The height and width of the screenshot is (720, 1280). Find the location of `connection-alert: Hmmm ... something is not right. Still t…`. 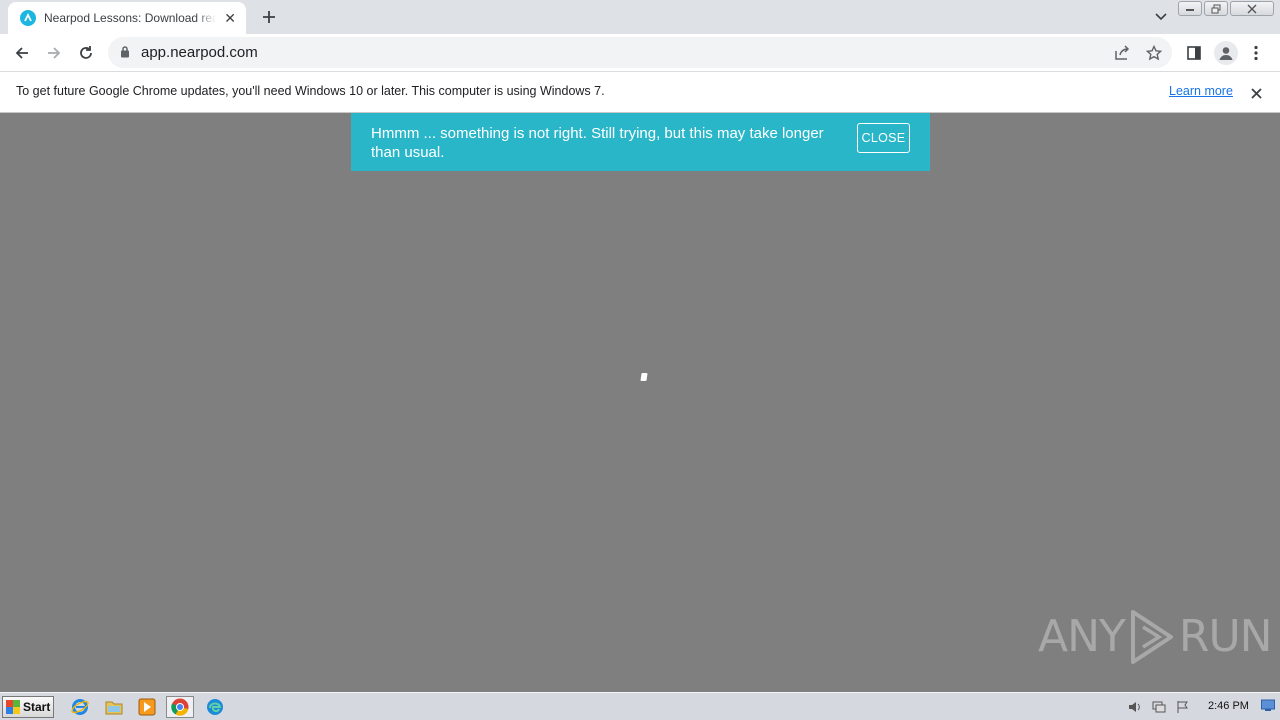

connection-alert: Hmmm ... something is not right. Still t… is located at coordinates (640, 142).